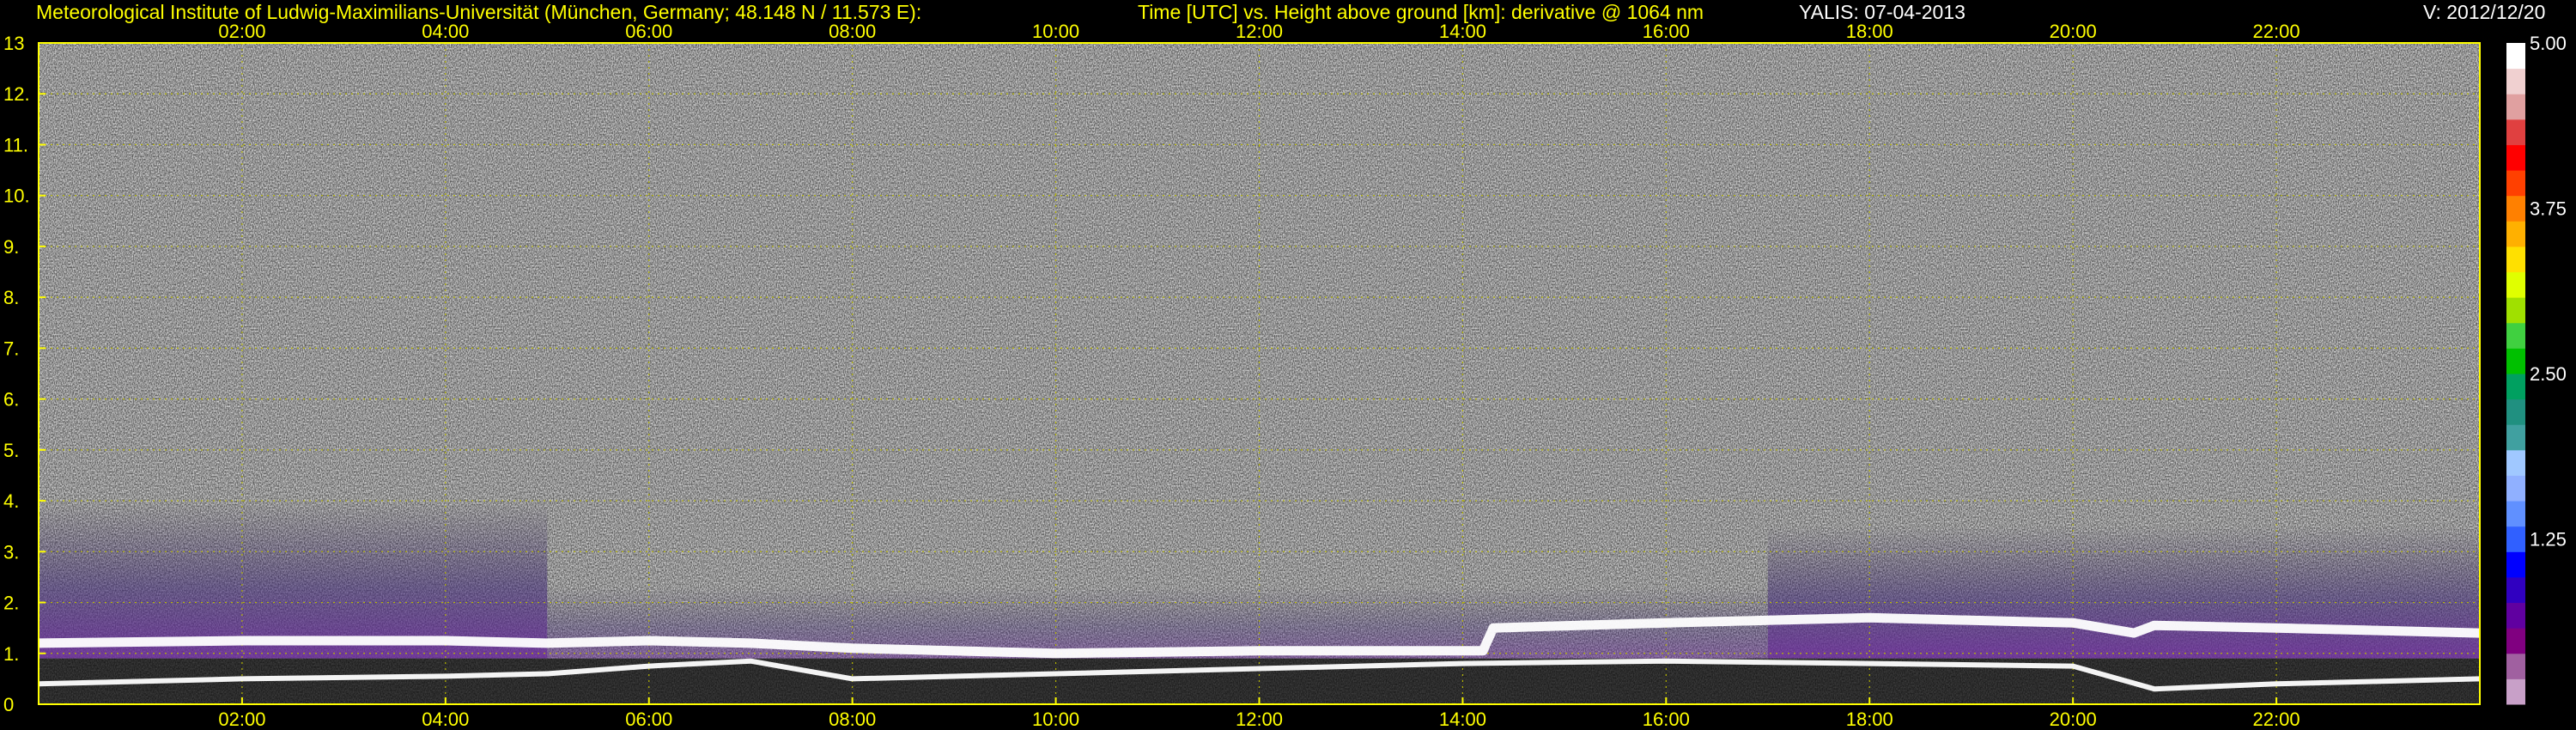 This screenshot has height=730, width=2576. I want to click on x-tick-top-10: 22:00, so click(2276, 31).